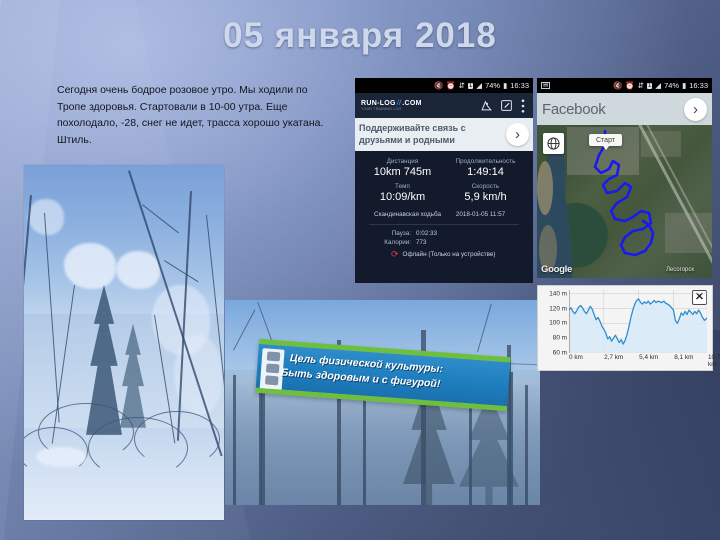  Describe the element at coordinates (399, 103) in the screenshot. I see `logo-slash: //` at that location.